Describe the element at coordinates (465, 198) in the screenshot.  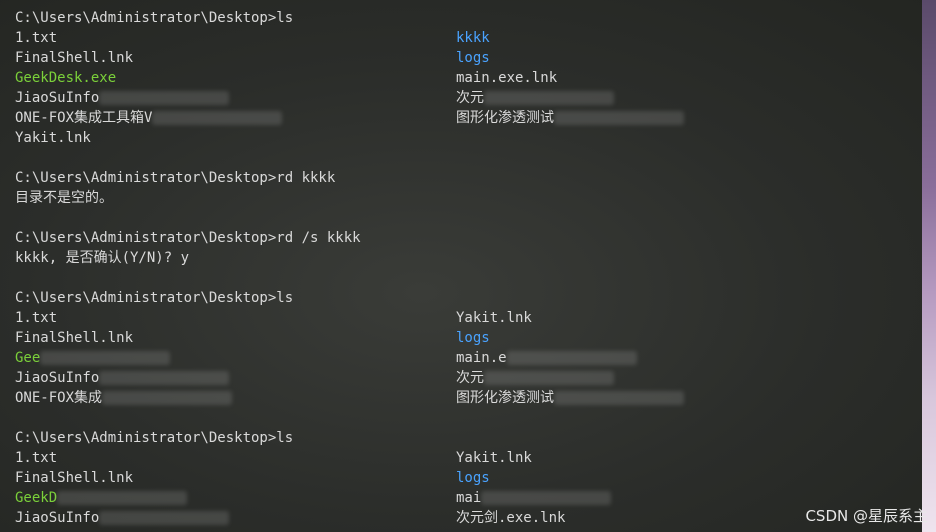
I see `terminal-line: 目录不是空的。` at that location.